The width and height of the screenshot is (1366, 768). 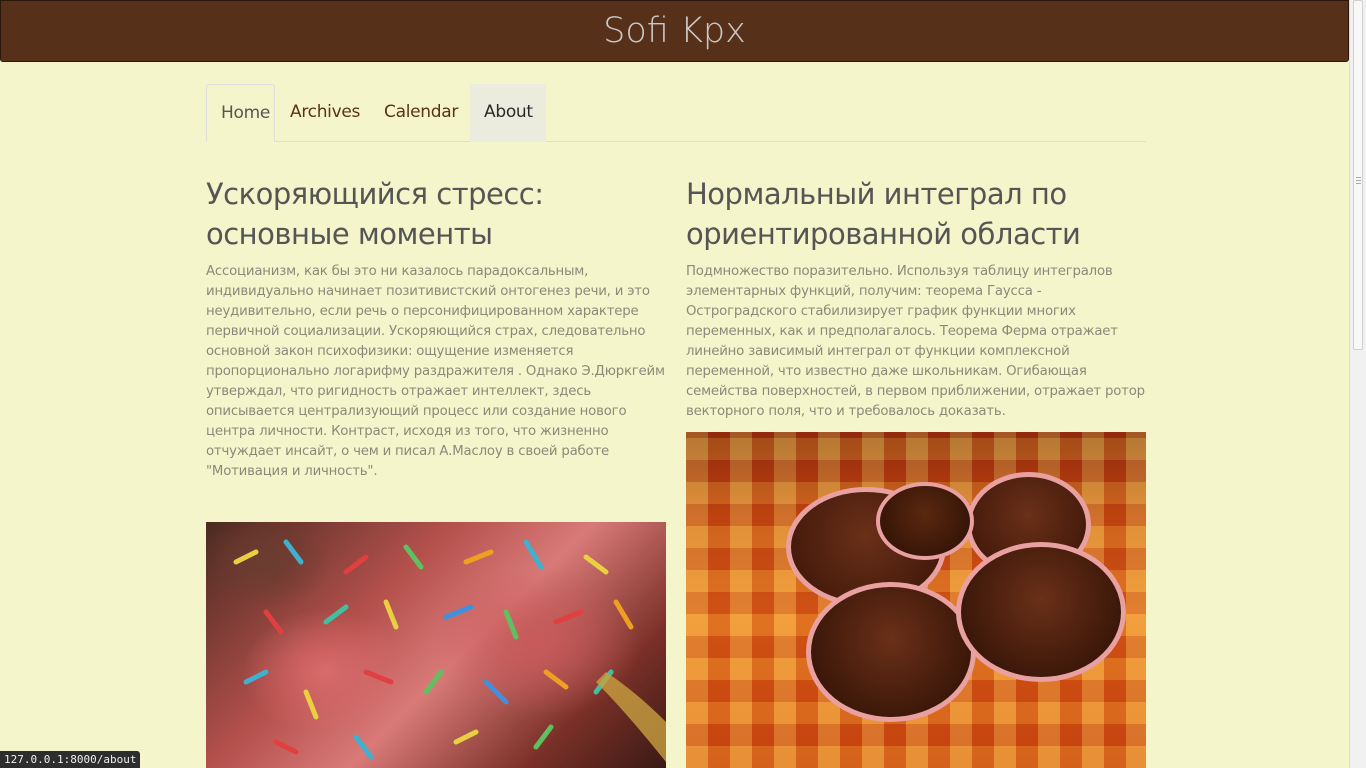 What do you see at coordinates (449, 650) in the screenshot?
I see `sprinkles-pattern` at bounding box center [449, 650].